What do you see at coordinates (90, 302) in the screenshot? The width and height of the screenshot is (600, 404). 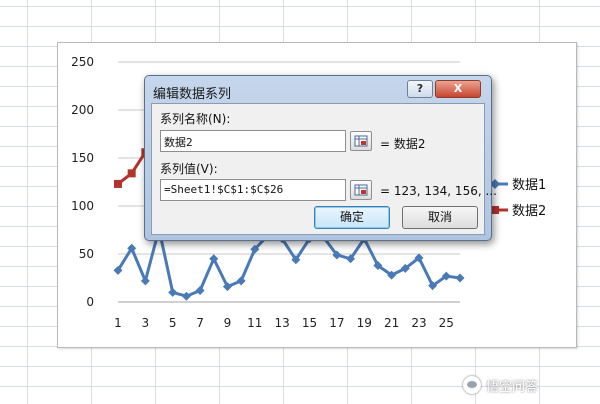 I see `y-tick-label: 0` at bounding box center [90, 302].